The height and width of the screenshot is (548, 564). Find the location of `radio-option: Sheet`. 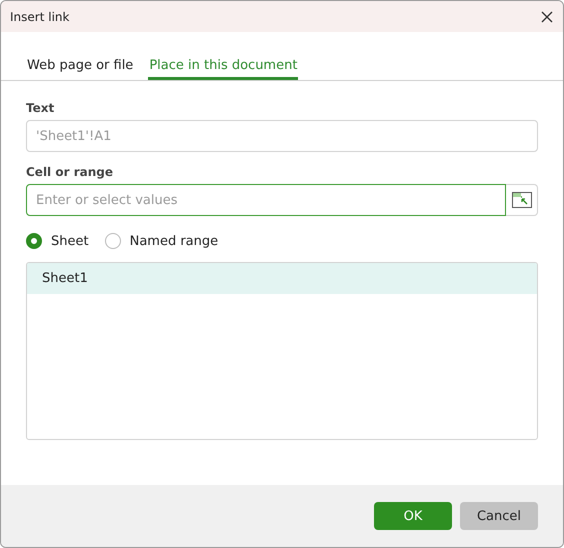

radio-option: Sheet is located at coordinates (57, 241).